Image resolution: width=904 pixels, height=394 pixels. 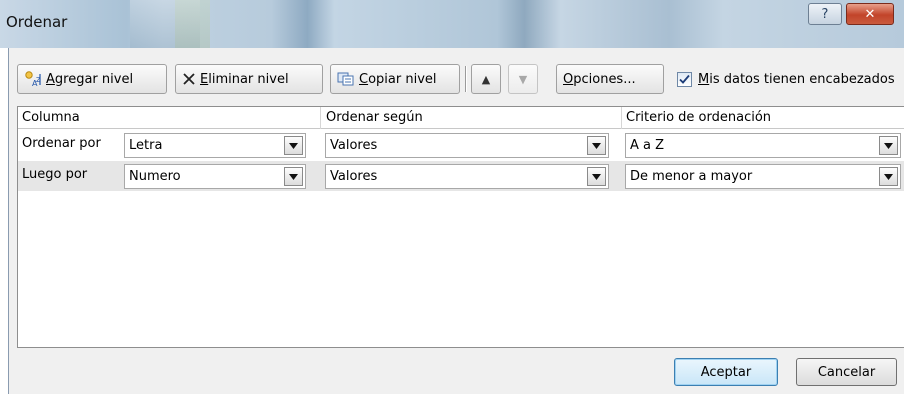 I want to click on copy-level-label: opiar nivel, so click(x=402, y=79).